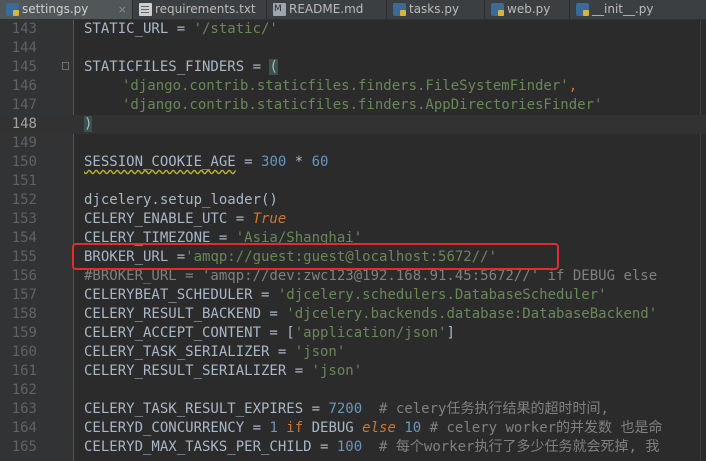 This screenshot has height=461, width=706. I want to click on text-file-icon, so click(145, 9).